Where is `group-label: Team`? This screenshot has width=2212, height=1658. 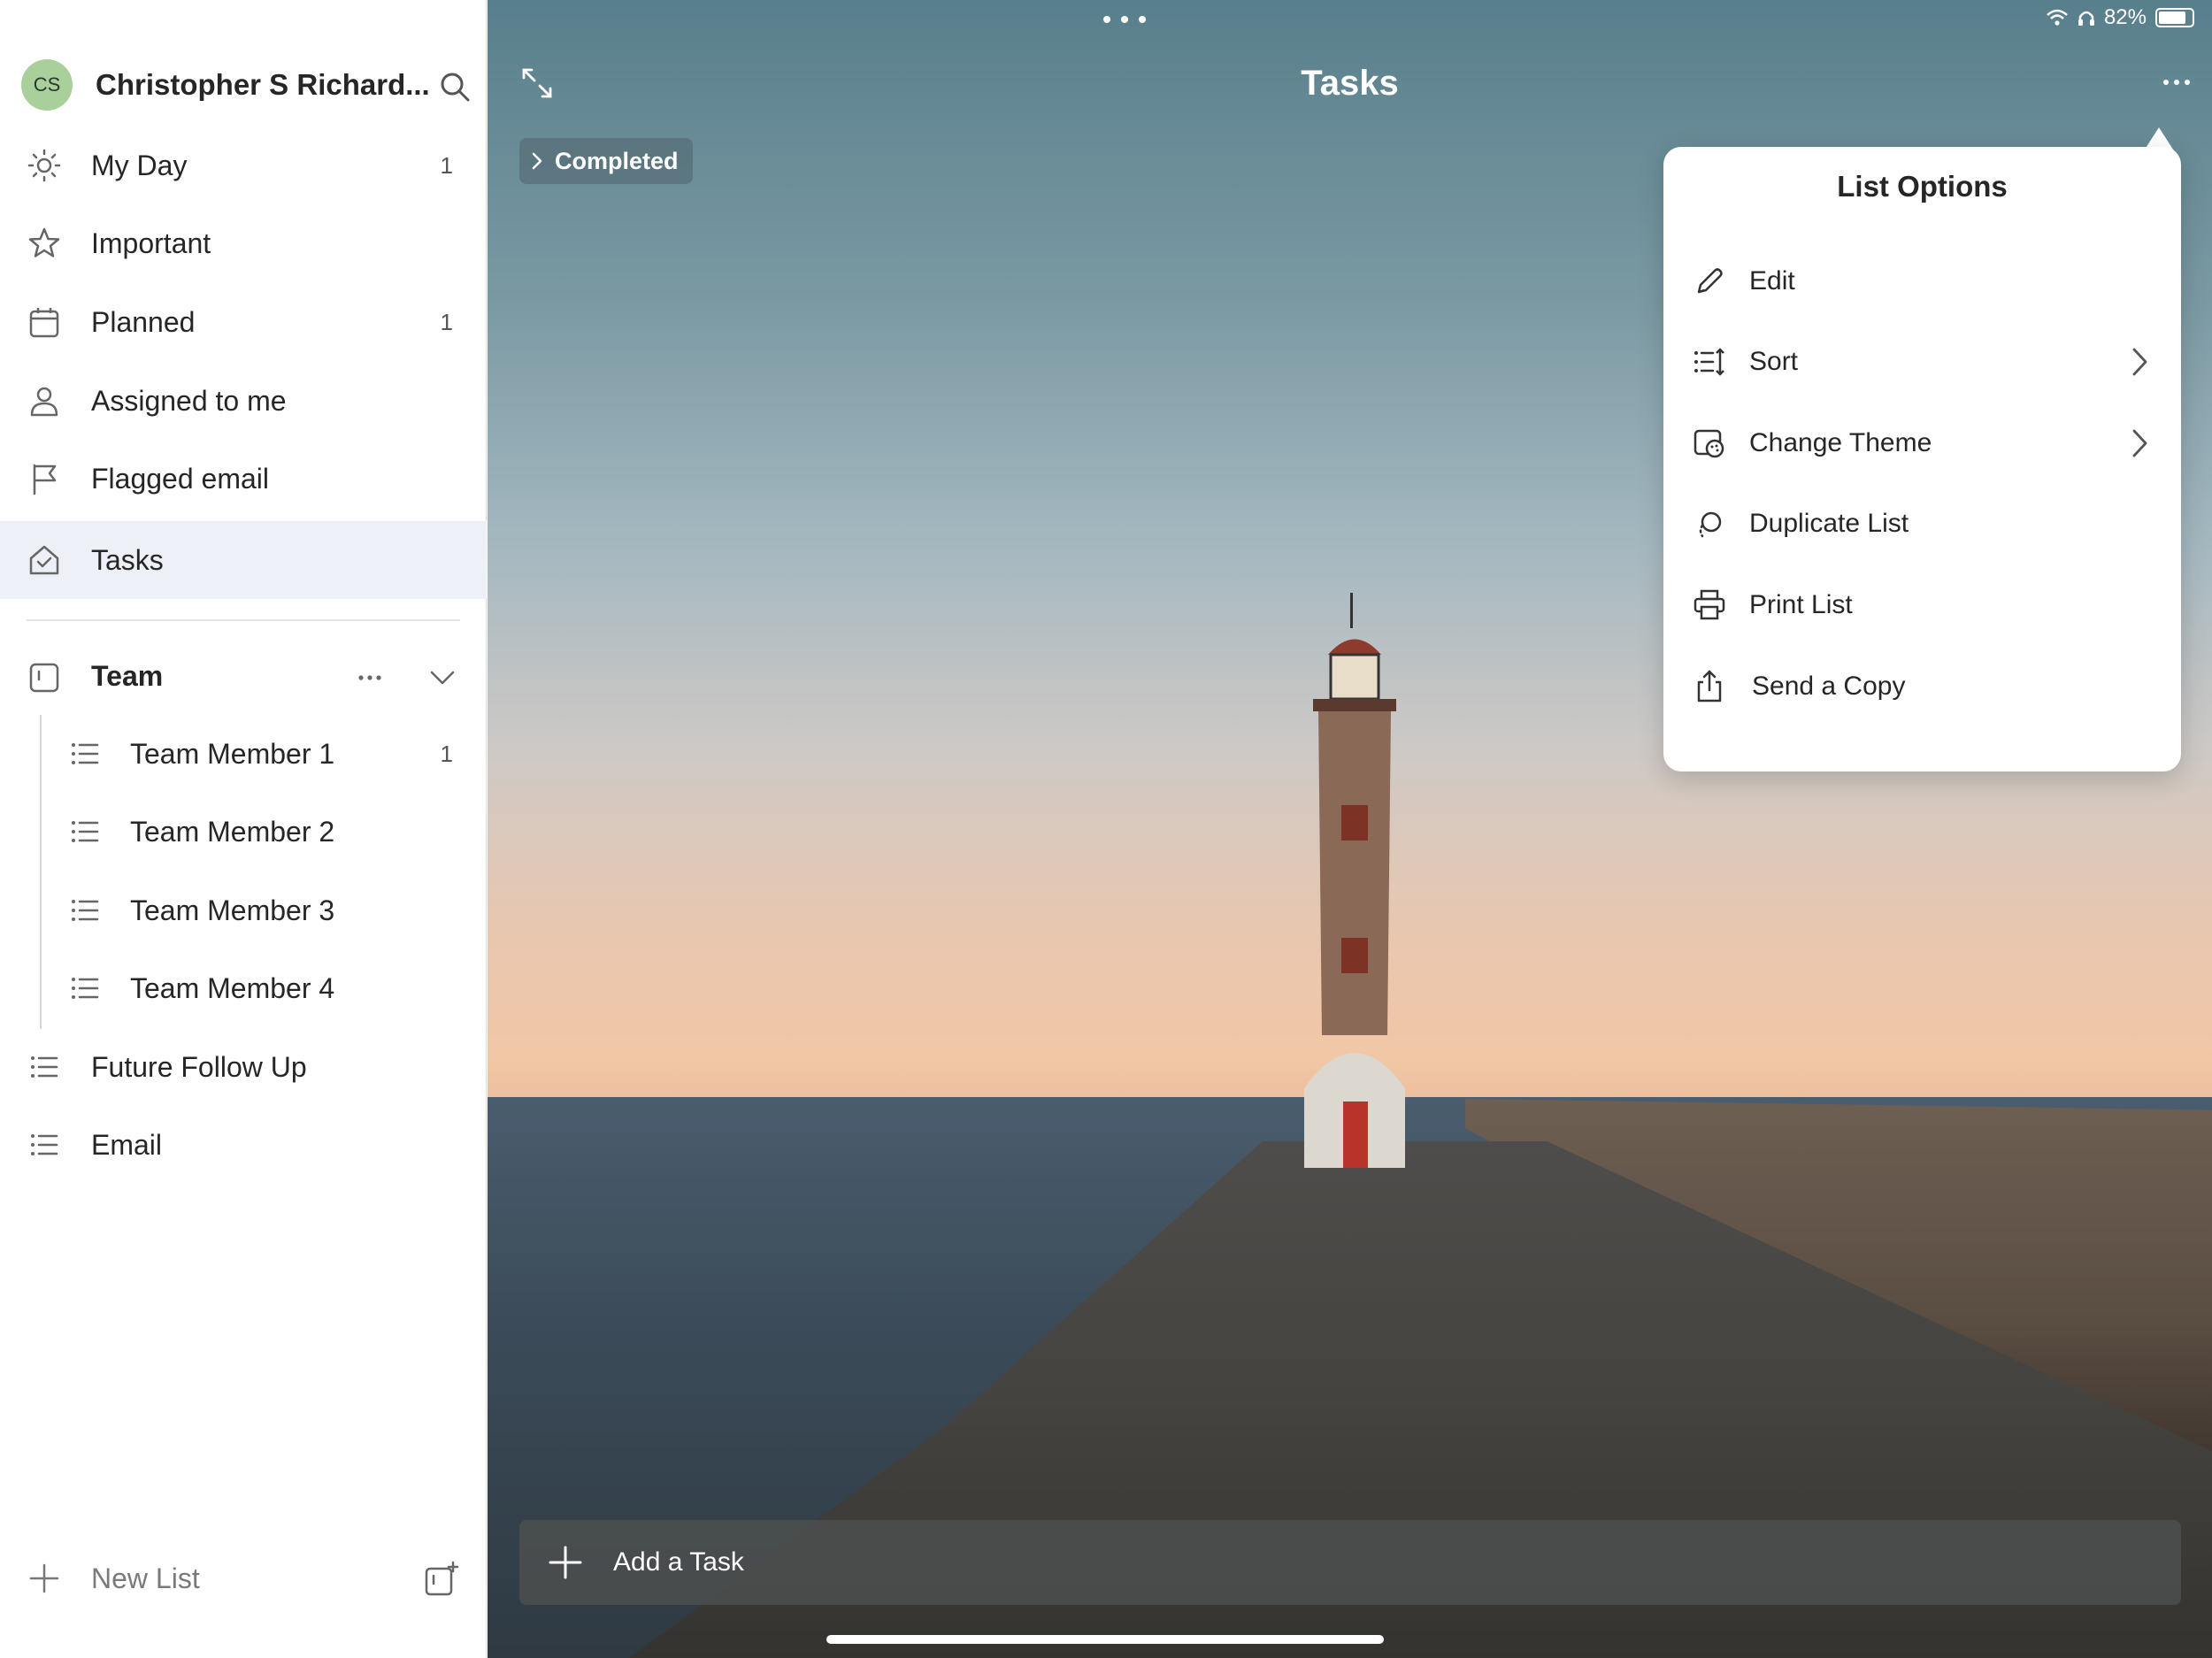
group-label: Team is located at coordinates (128, 676).